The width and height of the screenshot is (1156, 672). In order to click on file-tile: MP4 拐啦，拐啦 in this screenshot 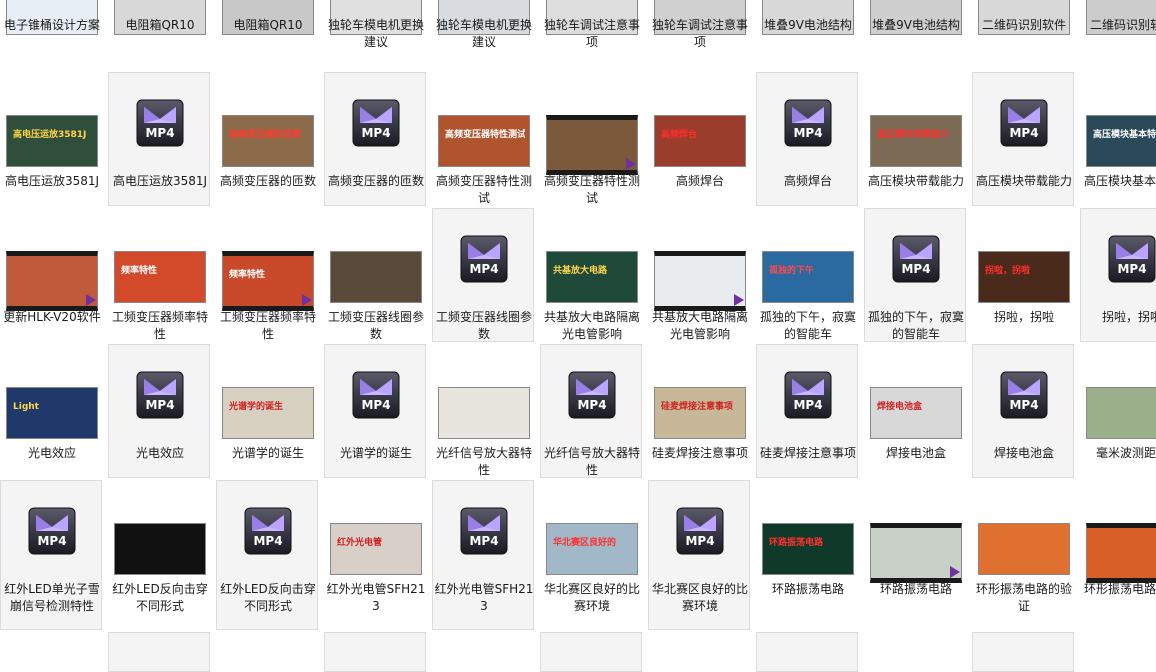, I will do `click(1118, 275)`.